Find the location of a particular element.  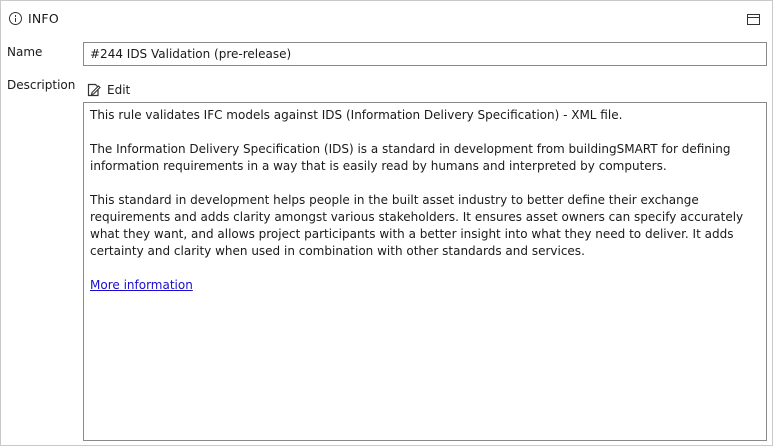

info-icon is located at coordinates (15, 18).